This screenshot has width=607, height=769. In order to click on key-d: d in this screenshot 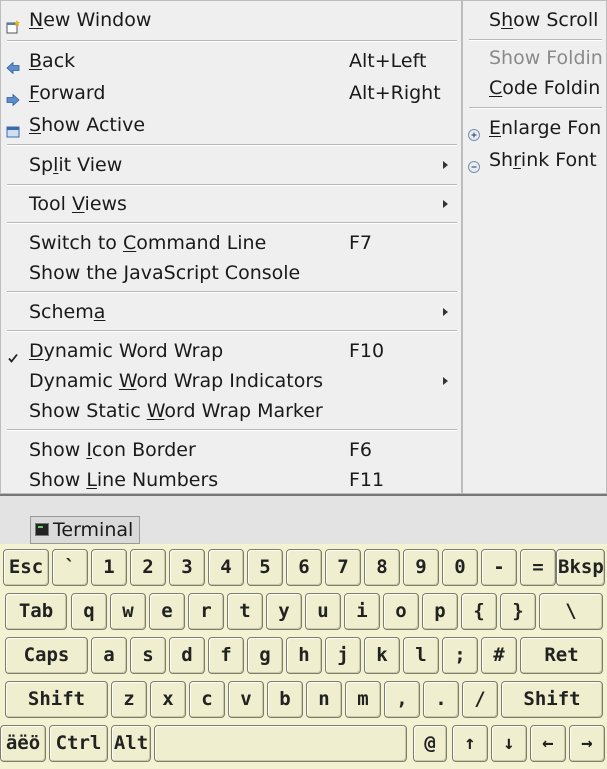, I will do `click(187, 655)`.